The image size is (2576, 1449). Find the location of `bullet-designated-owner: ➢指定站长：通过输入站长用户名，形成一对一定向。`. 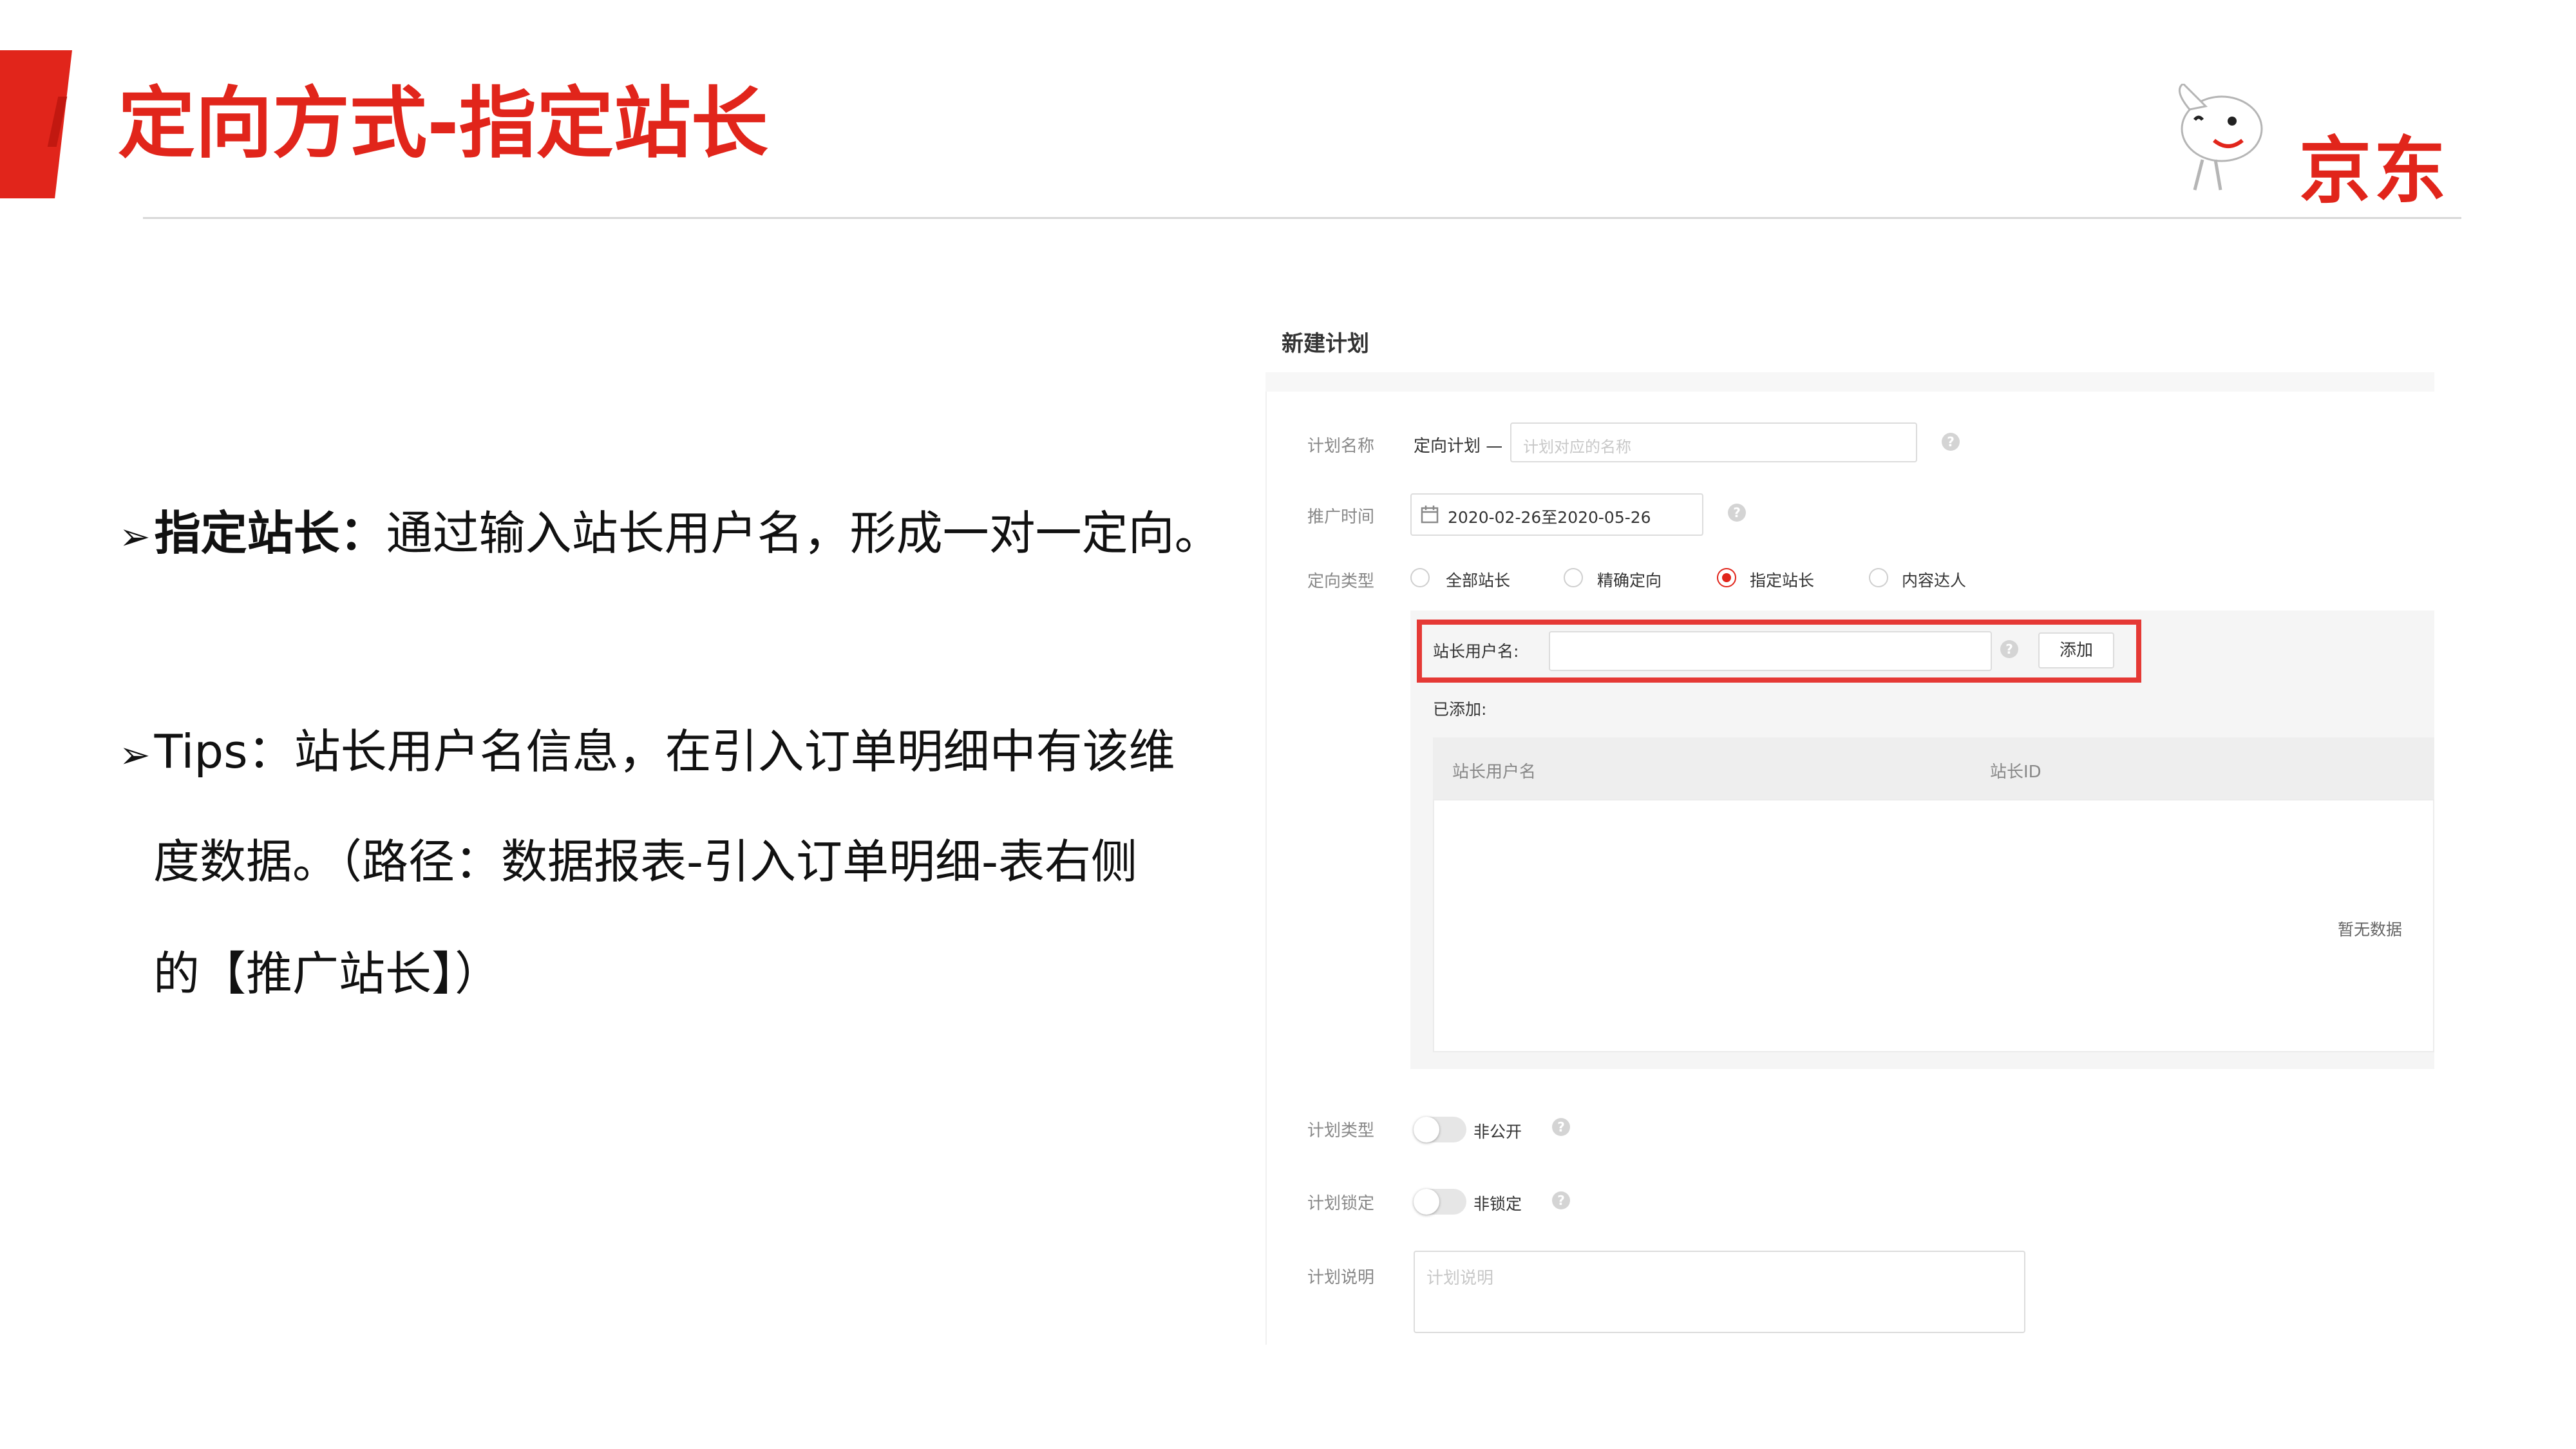

bullet-designated-owner: ➢指定站长：通过输入站长用户名，形成一对一定向。 is located at coordinates (670, 535).